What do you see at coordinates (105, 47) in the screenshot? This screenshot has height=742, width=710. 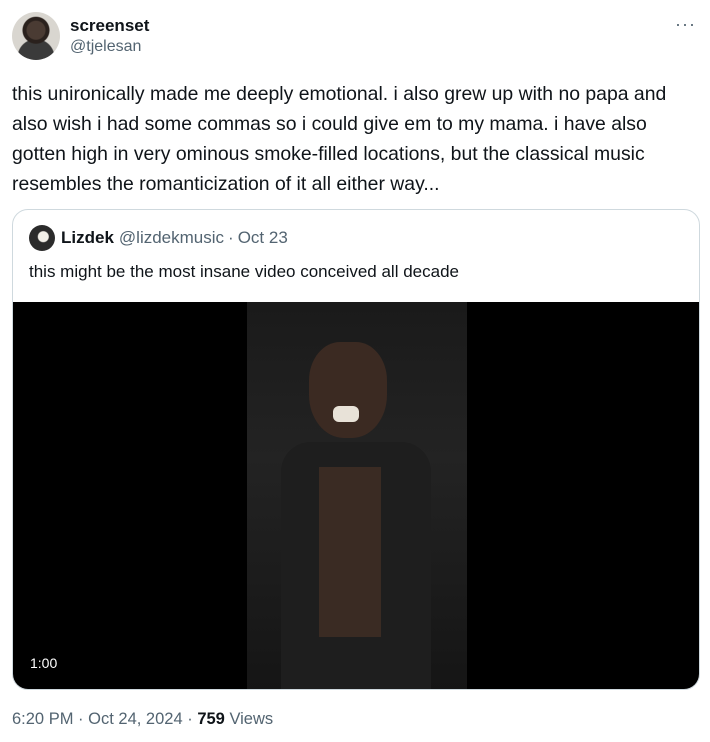 I see `author-handle: @tjelesan` at bounding box center [105, 47].